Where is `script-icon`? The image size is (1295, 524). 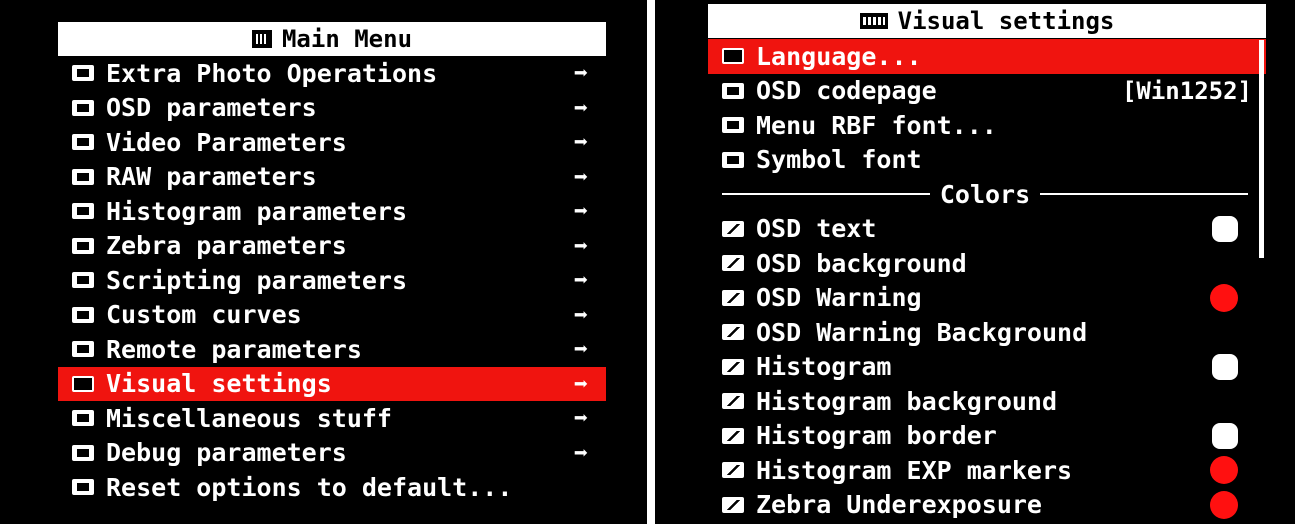 script-icon is located at coordinates (83, 280).